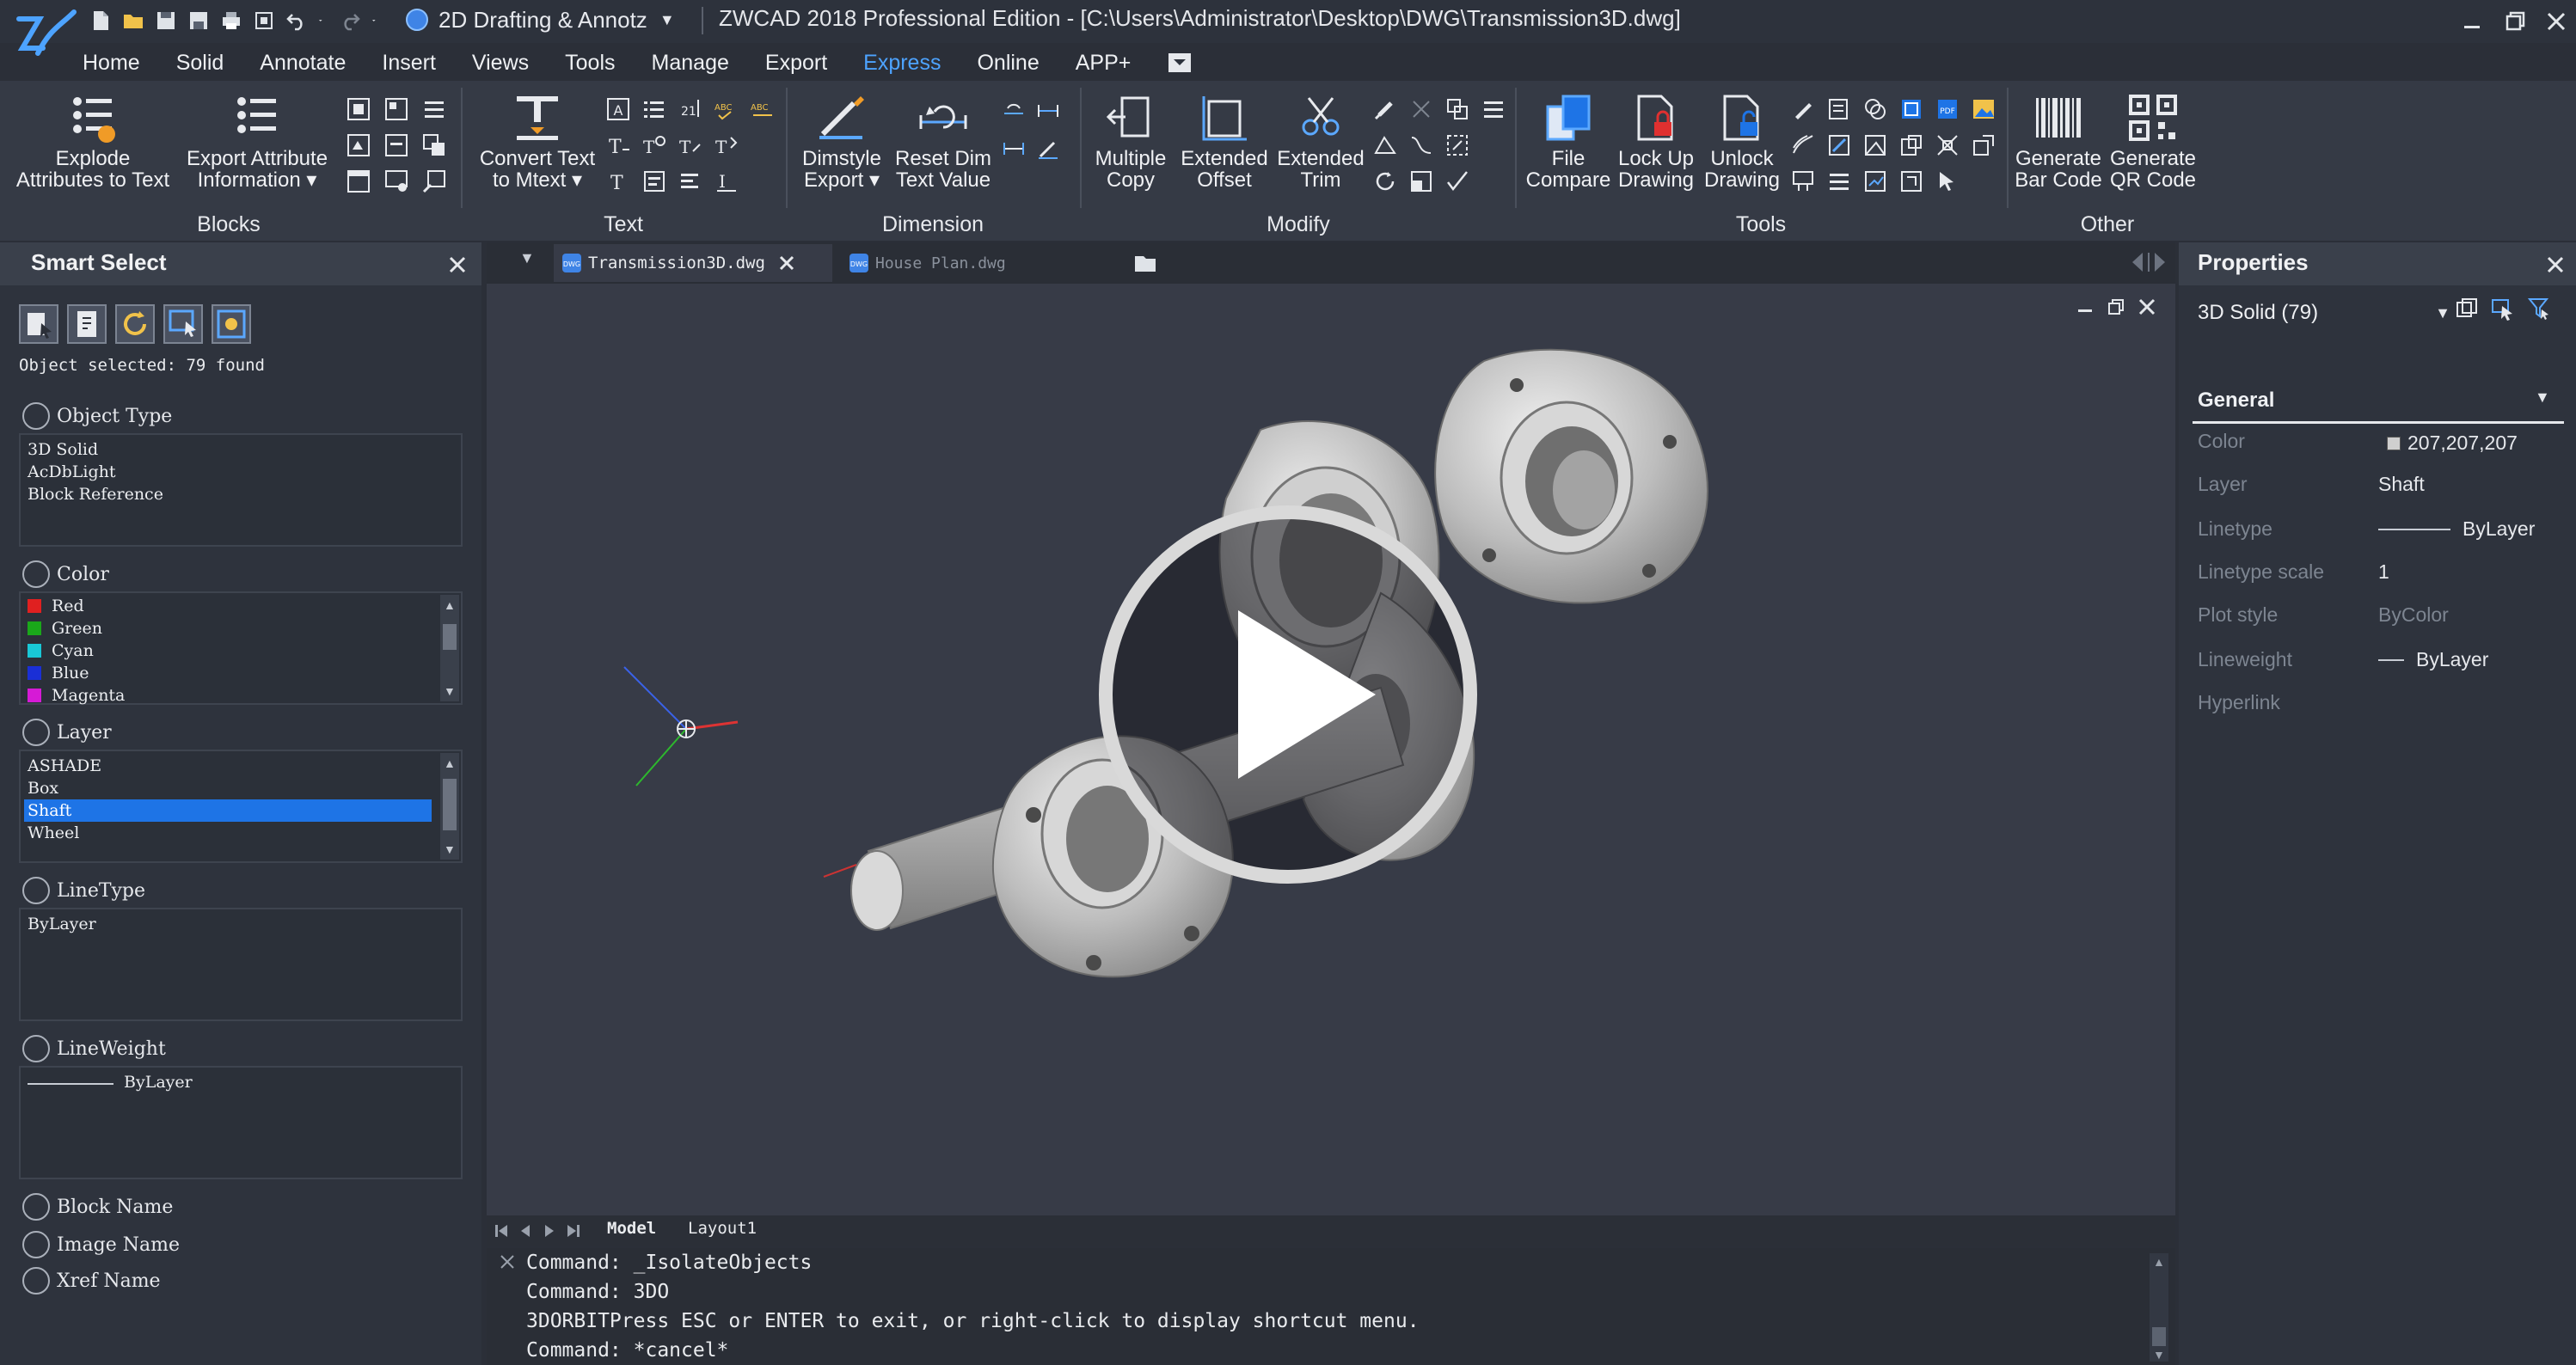  Describe the element at coordinates (198, 20) in the screenshot. I see `save-as-icon` at that location.